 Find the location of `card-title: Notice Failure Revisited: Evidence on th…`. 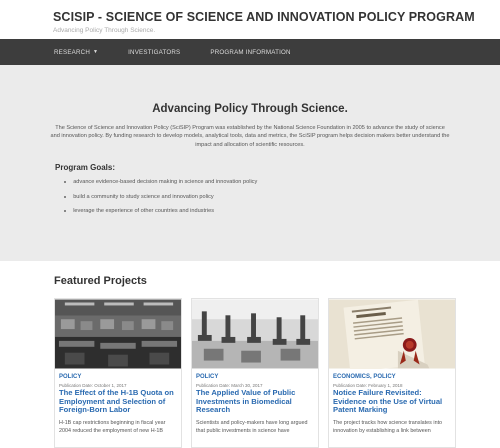

card-title: Notice Failure Revisited: Evidence on th… is located at coordinates (392, 401).